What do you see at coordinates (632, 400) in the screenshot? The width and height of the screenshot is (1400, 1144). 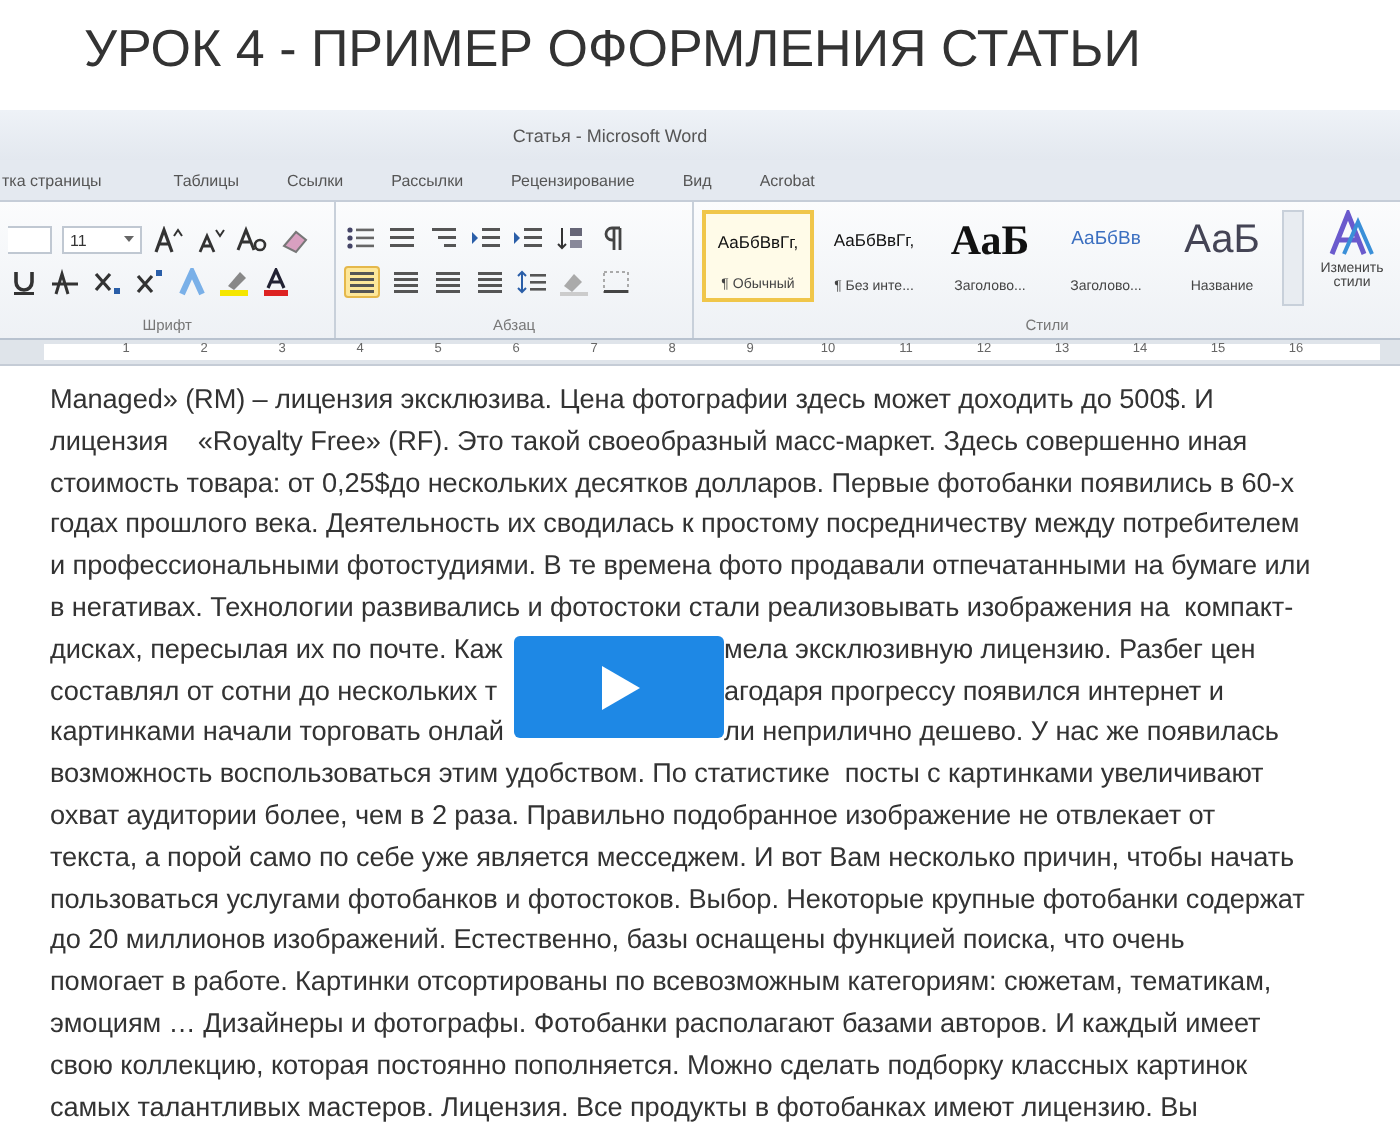 I see `document-text: Managed» (RM) – лицензия эксклюзива. Цена фотографии здесь может доходить до 500$. И` at bounding box center [632, 400].